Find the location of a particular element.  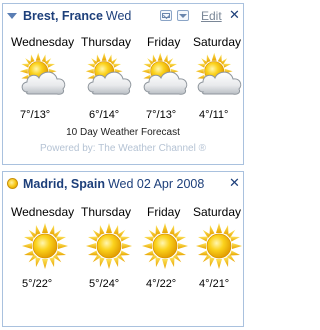

location-name: Brest, France is located at coordinates (63, 16).